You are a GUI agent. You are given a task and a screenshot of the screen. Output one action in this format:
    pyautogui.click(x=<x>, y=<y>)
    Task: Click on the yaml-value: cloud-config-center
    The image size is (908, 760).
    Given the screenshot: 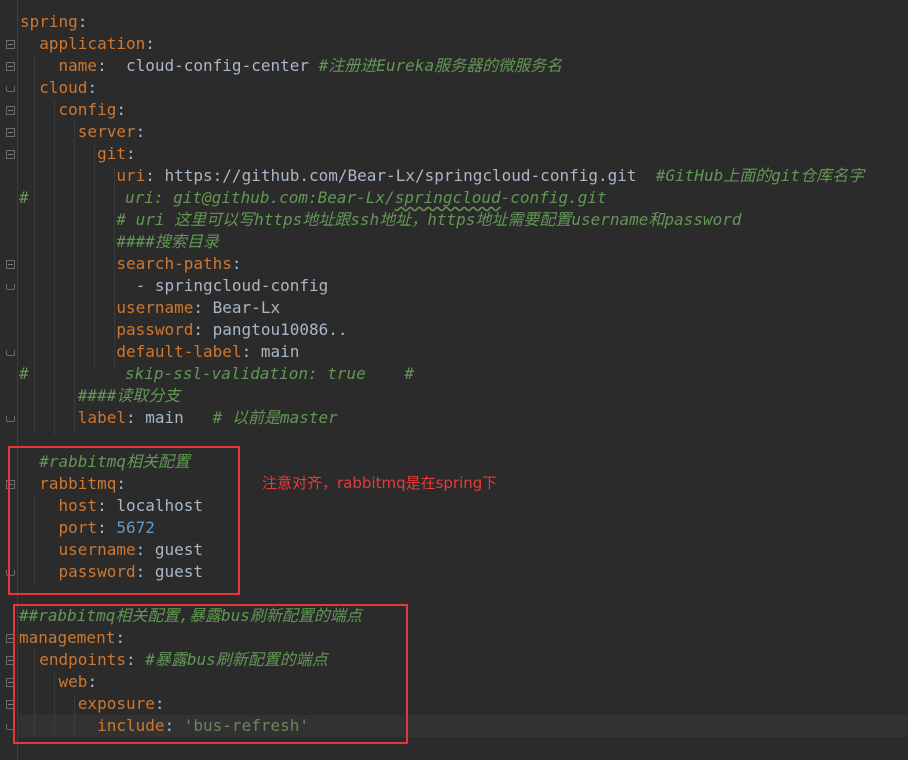 What is the action you would take?
    pyautogui.click(x=217, y=65)
    